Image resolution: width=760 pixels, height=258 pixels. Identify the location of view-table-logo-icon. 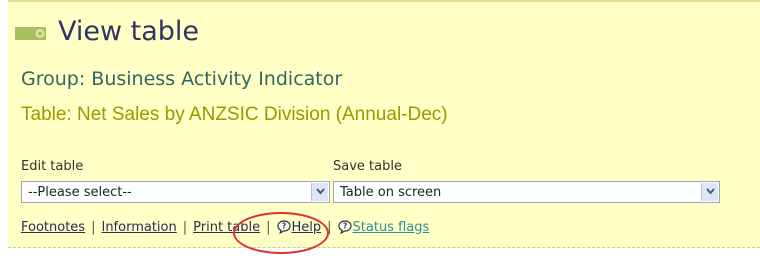
(30, 33).